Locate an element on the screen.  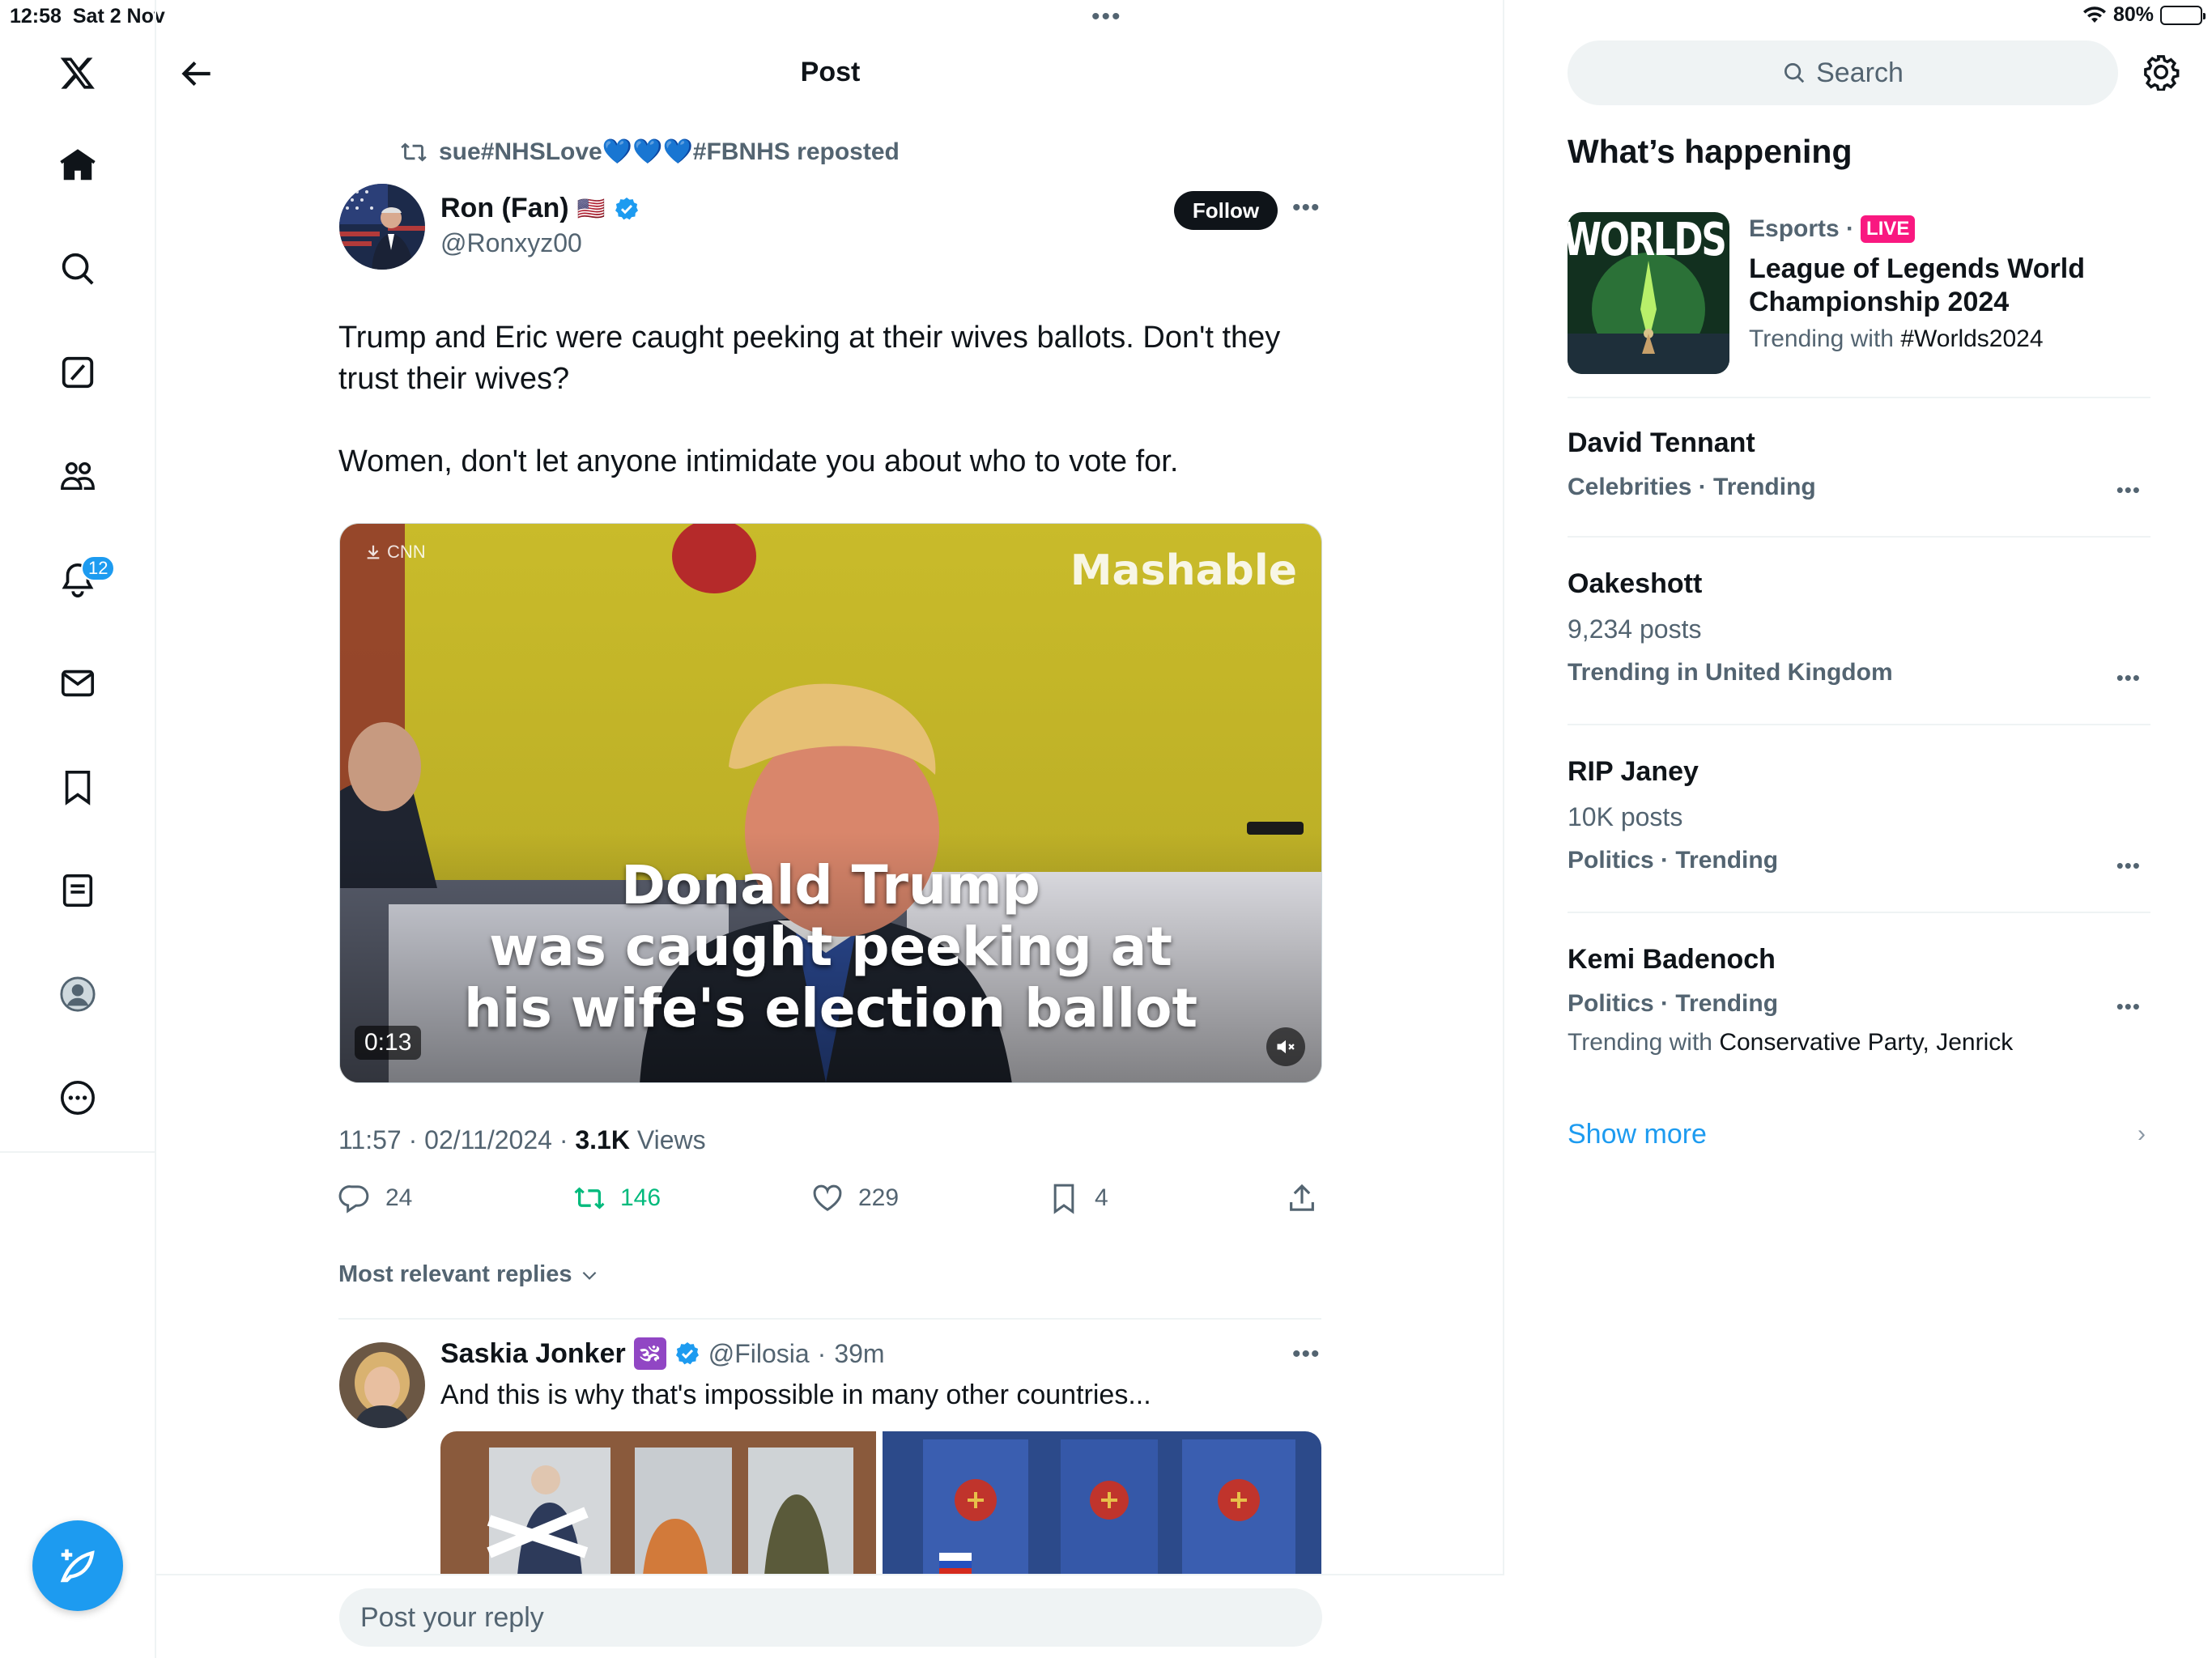
bookmark-button: 4 is located at coordinates (1078, 1198).